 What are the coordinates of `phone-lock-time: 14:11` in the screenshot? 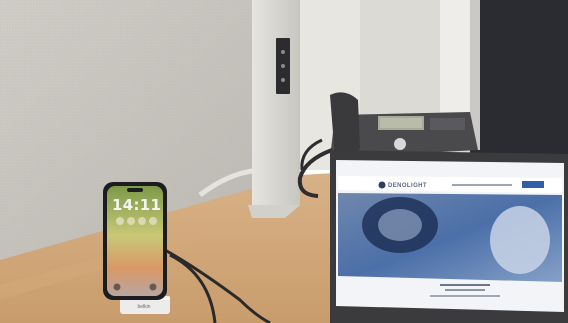 It's located at (137, 205).